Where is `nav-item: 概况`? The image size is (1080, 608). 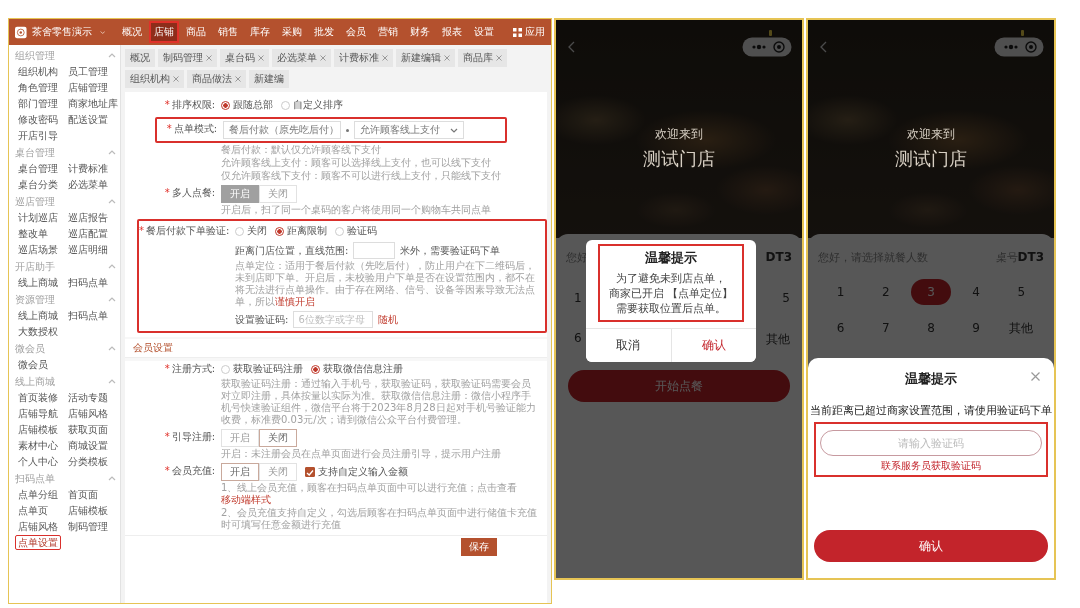 nav-item: 概况 is located at coordinates (132, 32).